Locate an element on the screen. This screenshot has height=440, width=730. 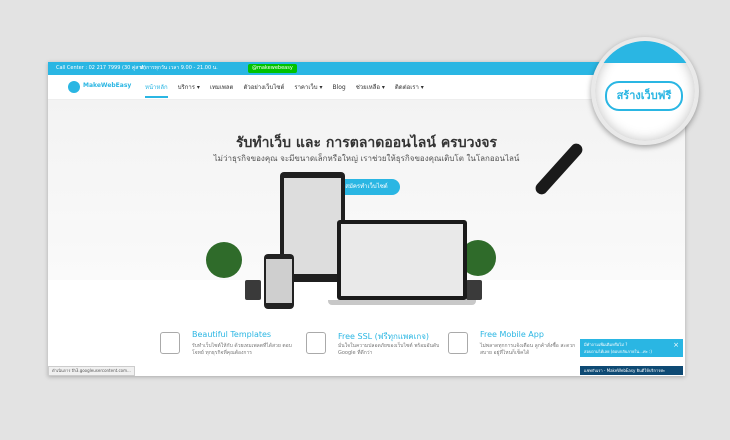
nav-item-help: ช่วยเหลือ ▾ is located at coordinates (370, 87).